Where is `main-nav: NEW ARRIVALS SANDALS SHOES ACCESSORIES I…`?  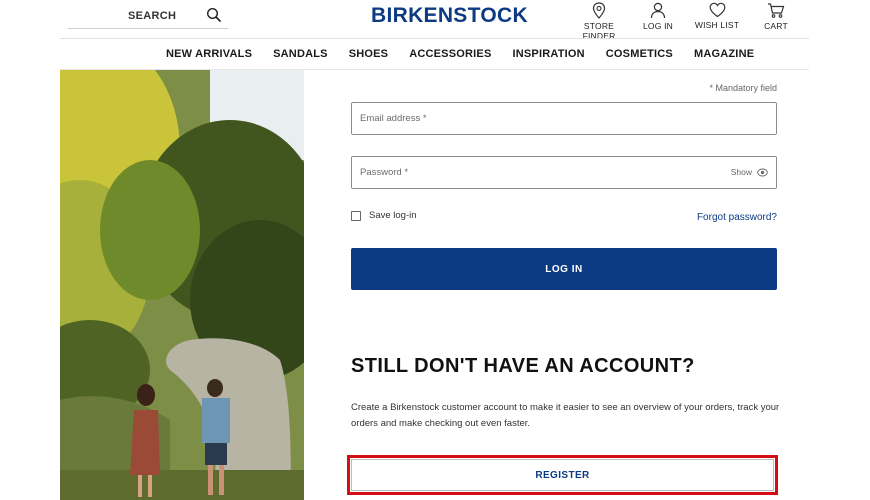 main-nav: NEW ARRIVALS SANDALS SHOES ACCESSORIES I… is located at coordinates (470, 54).